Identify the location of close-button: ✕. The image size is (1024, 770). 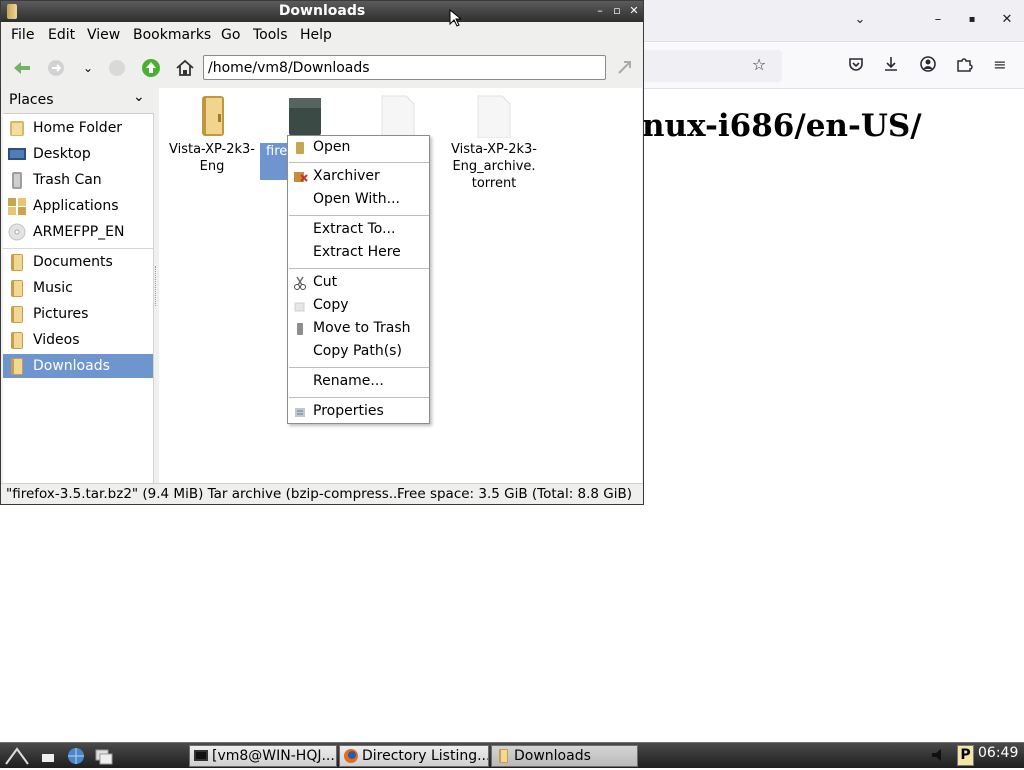
(634, 11).